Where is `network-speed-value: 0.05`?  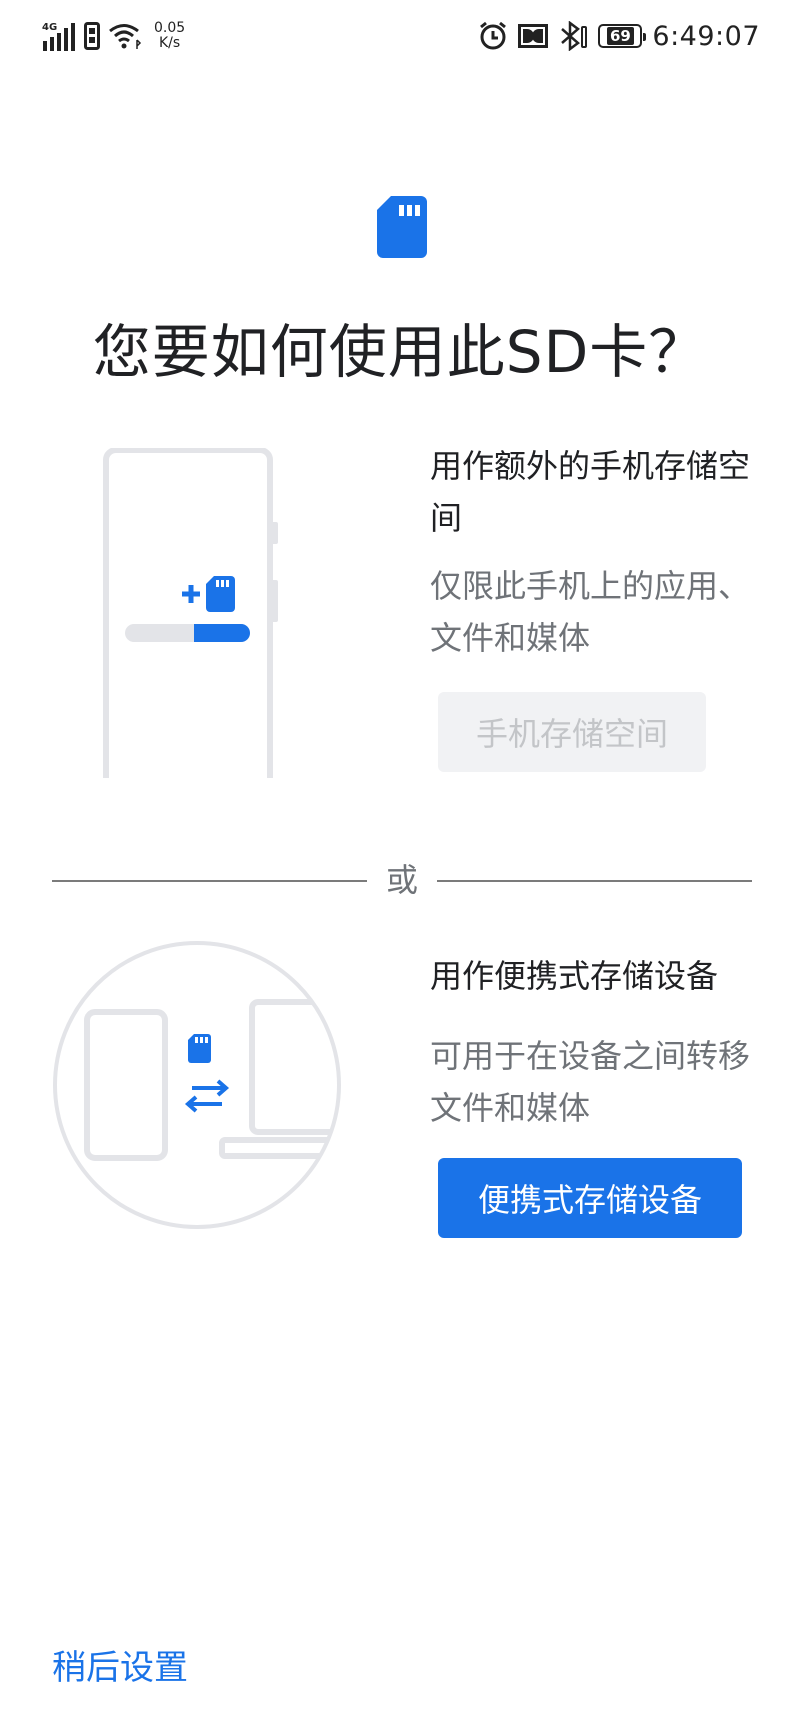
network-speed-value: 0.05 is located at coordinates (170, 28).